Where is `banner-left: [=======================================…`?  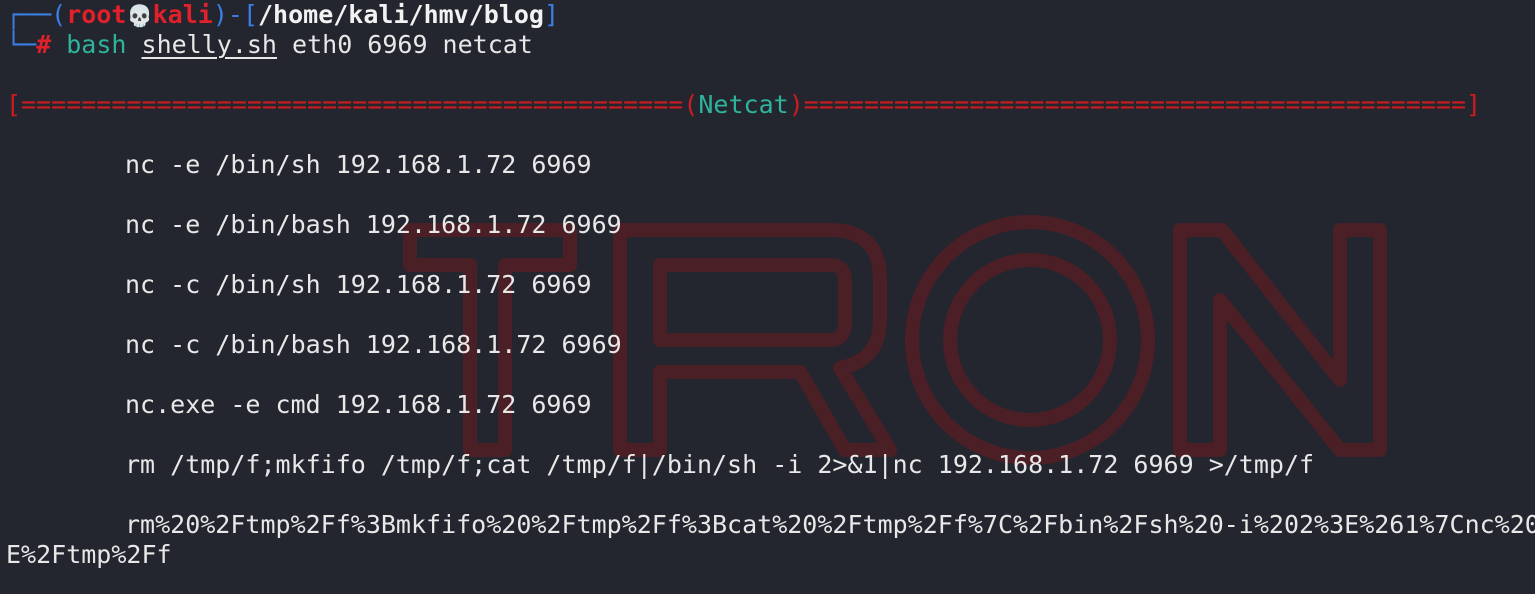
banner-left: [=======================================… is located at coordinates (345, 104).